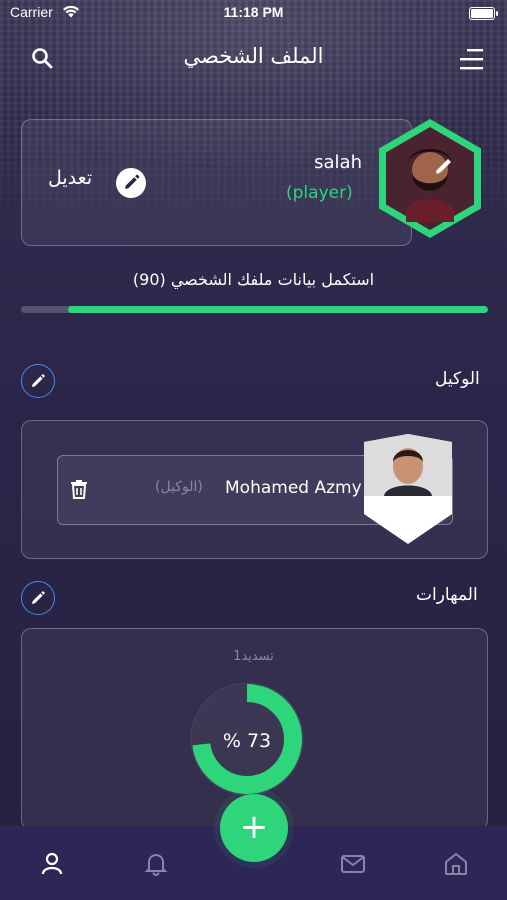 The height and width of the screenshot is (900, 507). I want to click on edit-skills-button, so click(38, 598).